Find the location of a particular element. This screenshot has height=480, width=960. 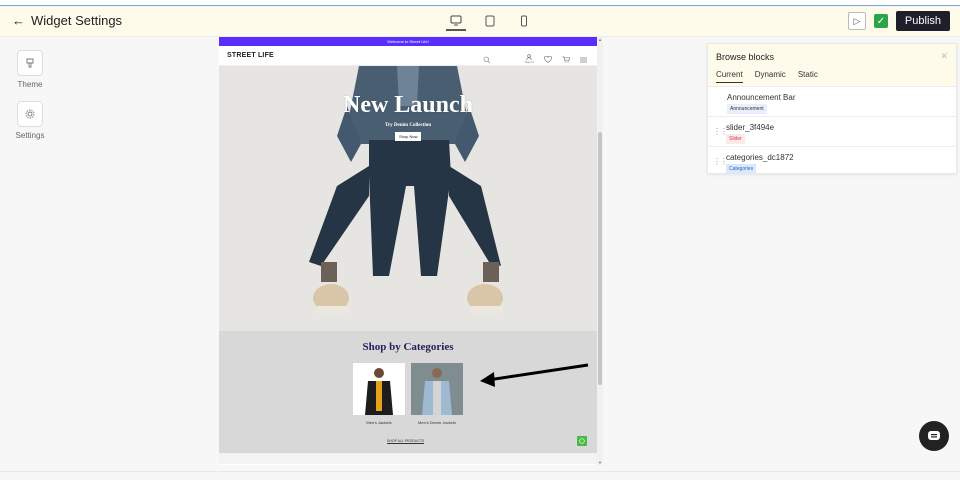

tab-current: Current is located at coordinates (729, 76).